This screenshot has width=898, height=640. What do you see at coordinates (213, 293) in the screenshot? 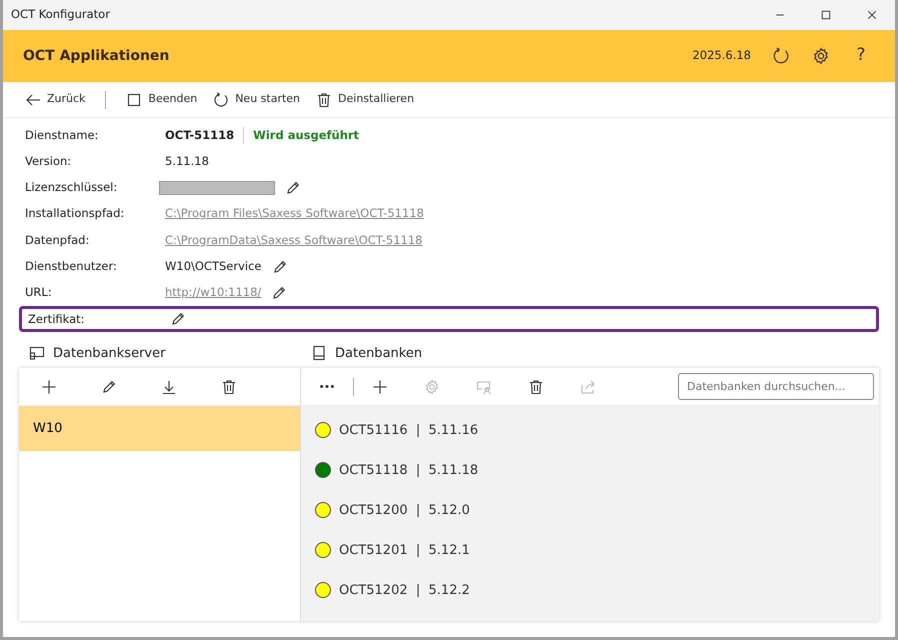
I see `path-link: http://w10:1118/` at bounding box center [213, 293].